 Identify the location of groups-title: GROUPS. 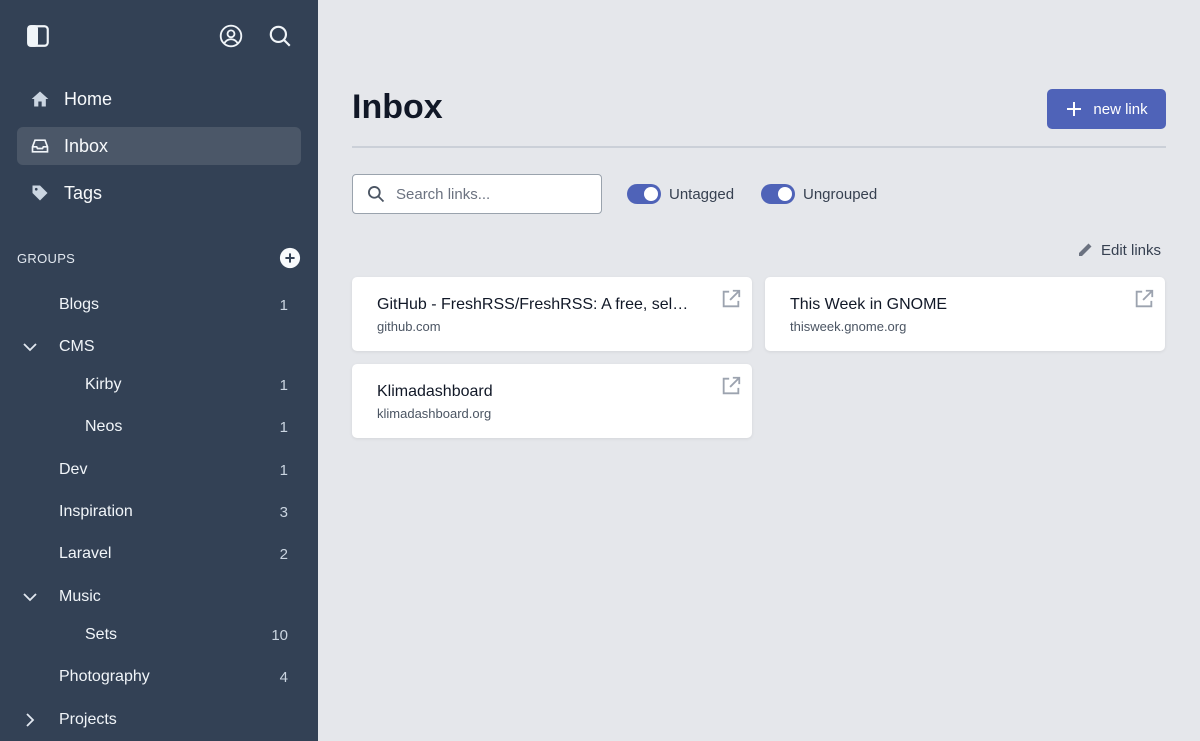
(46, 258).